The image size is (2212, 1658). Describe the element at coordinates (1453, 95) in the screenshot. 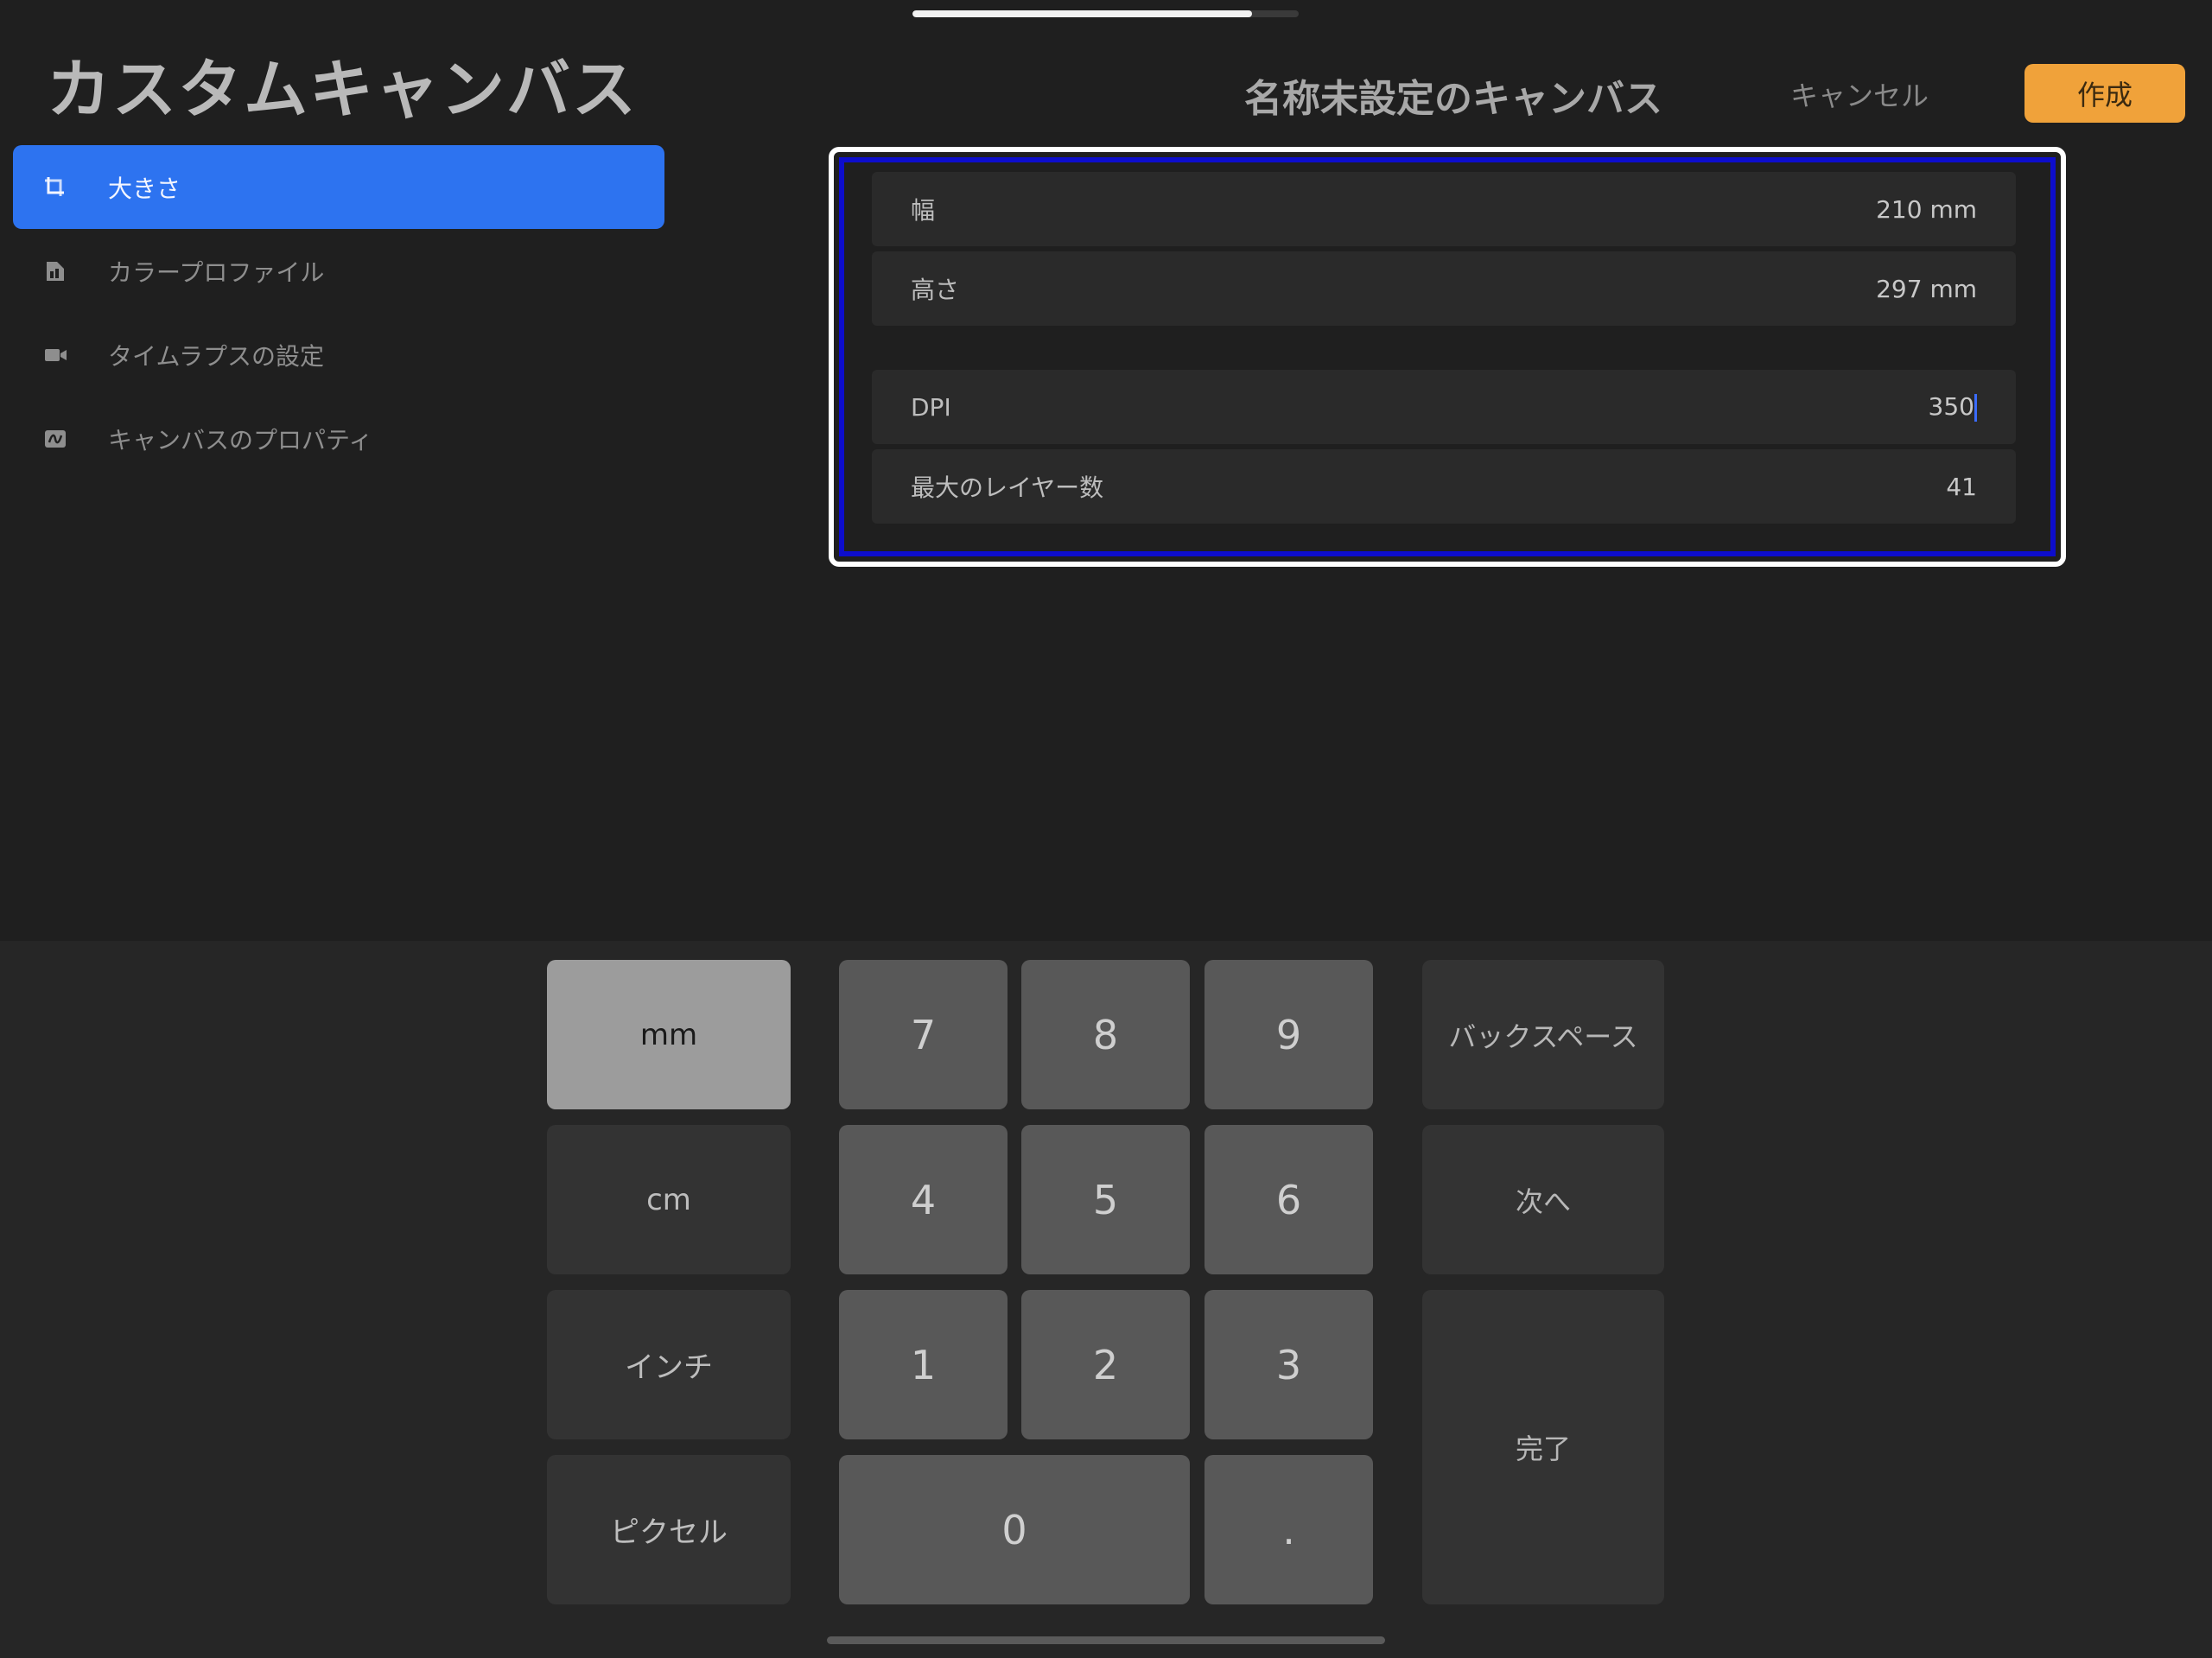

I see `canvas-title: 名称未設定のキャンバス` at that location.